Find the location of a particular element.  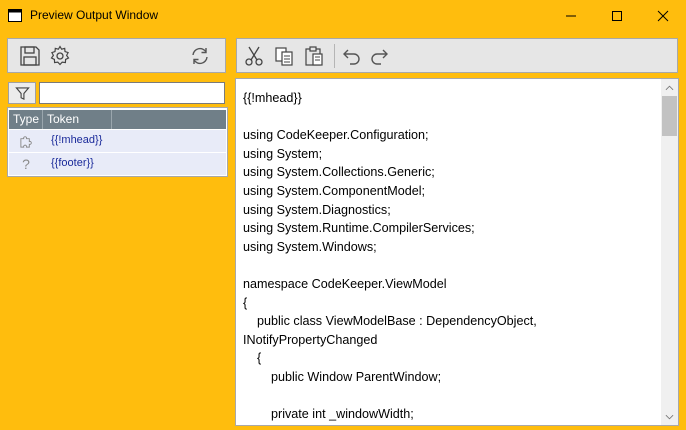

settings-button is located at coordinates (60, 56).